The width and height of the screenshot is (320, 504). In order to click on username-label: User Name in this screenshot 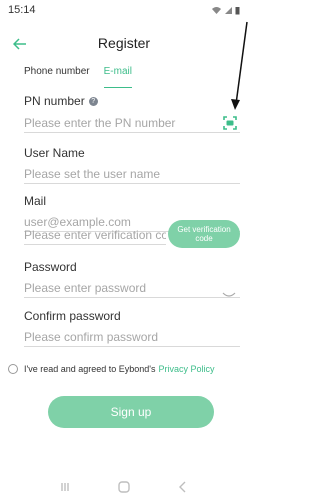, I will do `click(54, 153)`.